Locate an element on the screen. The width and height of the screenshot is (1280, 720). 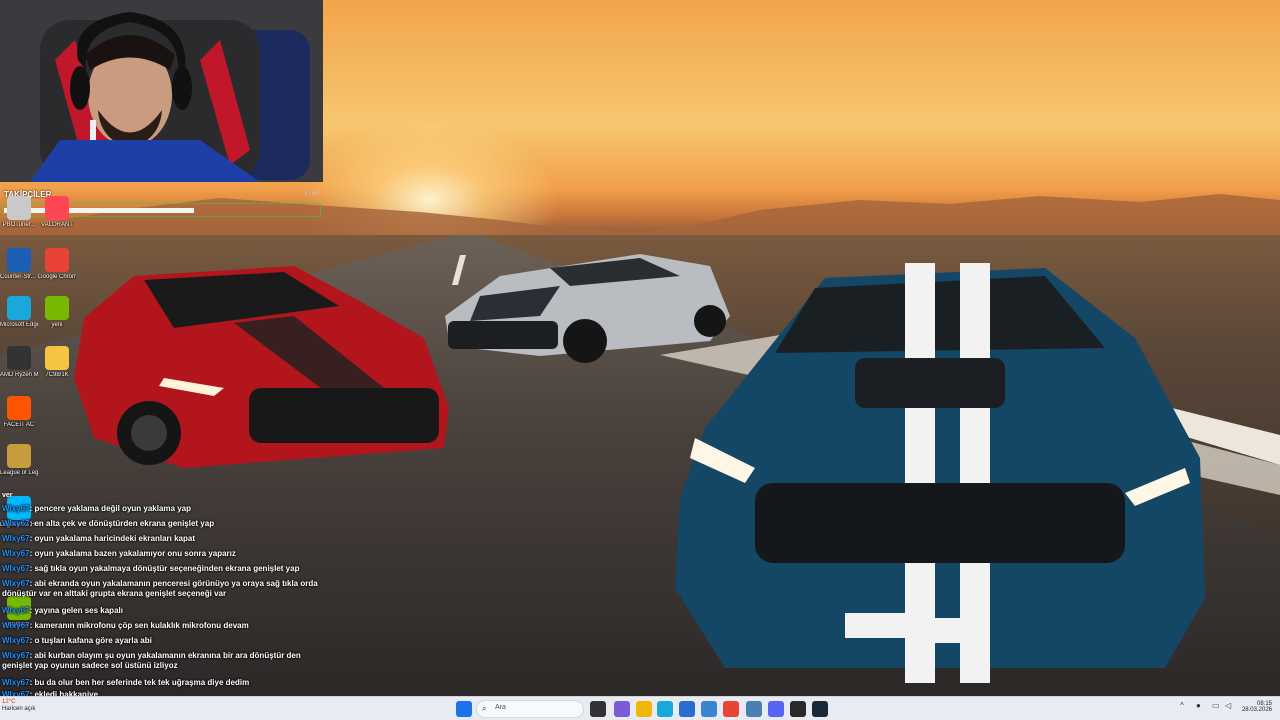
task-view-icon is located at coordinates (598, 709).